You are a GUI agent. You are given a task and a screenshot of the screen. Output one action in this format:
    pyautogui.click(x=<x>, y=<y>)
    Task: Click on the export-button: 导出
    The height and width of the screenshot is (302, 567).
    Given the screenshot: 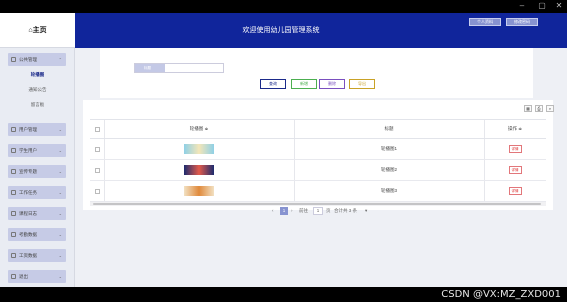 What is the action you would take?
    pyautogui.click(x=362, y=84)
    